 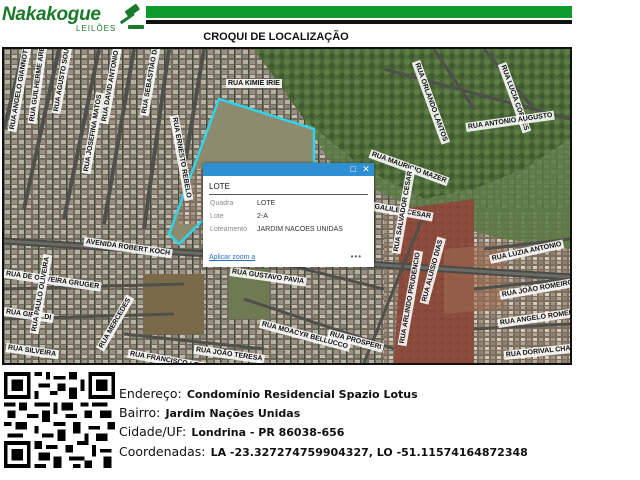 I want to click on neighborhood-label: Bairro:, so click(x=140, y=412).